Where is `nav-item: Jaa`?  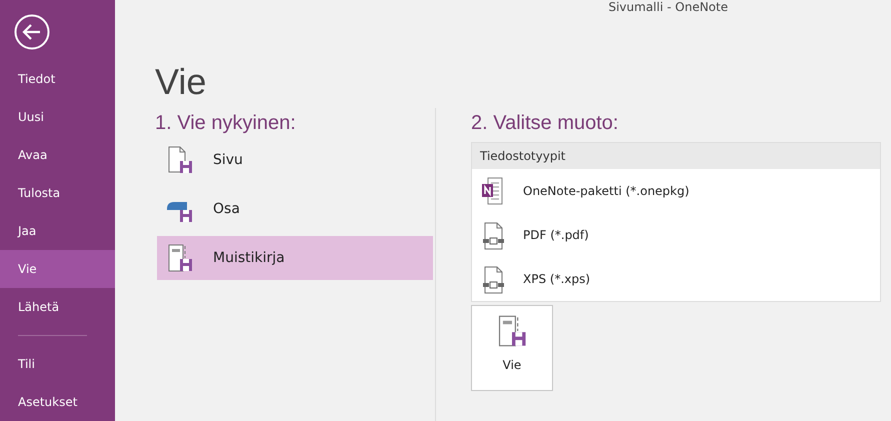
nav-item: Jaa is located at coordinates (57, 231).